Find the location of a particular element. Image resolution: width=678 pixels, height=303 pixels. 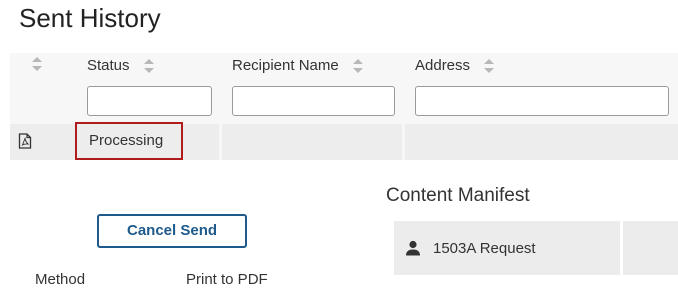

method-value: Print to PDF is located at coordinates (227, 279).